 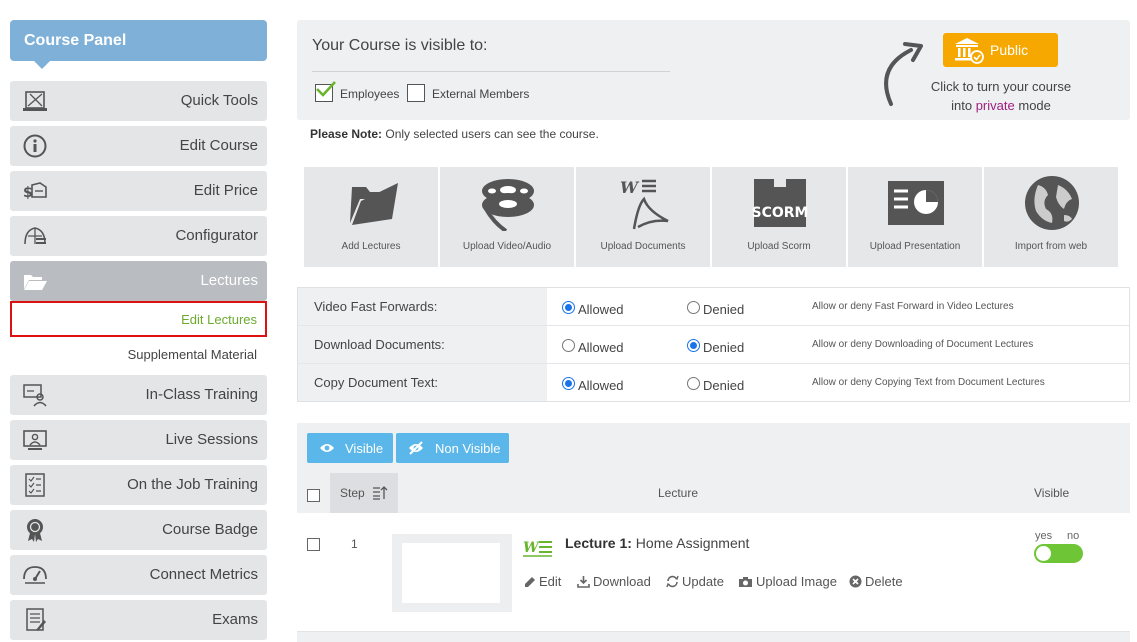 I want to click on sidebar-subitem-edit-lectures: Edit Lectures, so click(x=138, y=319).